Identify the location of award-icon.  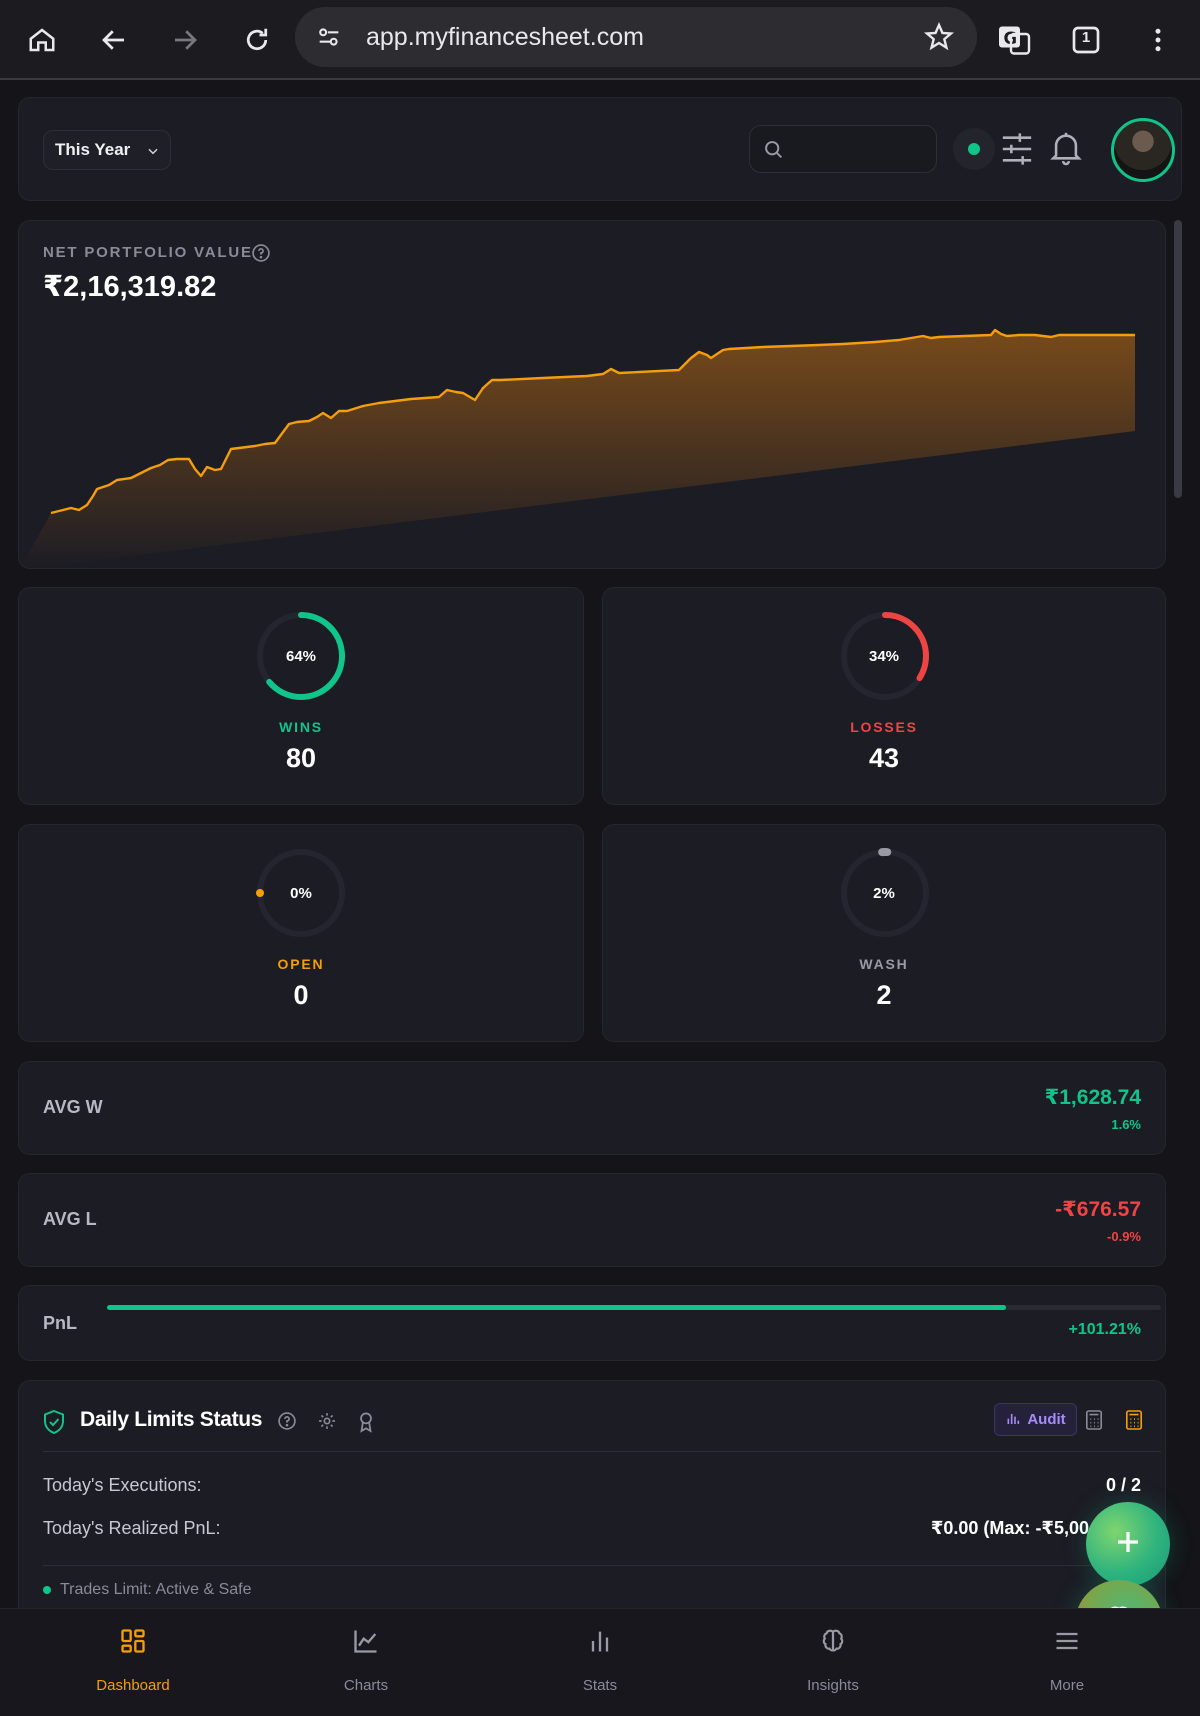
(366, 1424).